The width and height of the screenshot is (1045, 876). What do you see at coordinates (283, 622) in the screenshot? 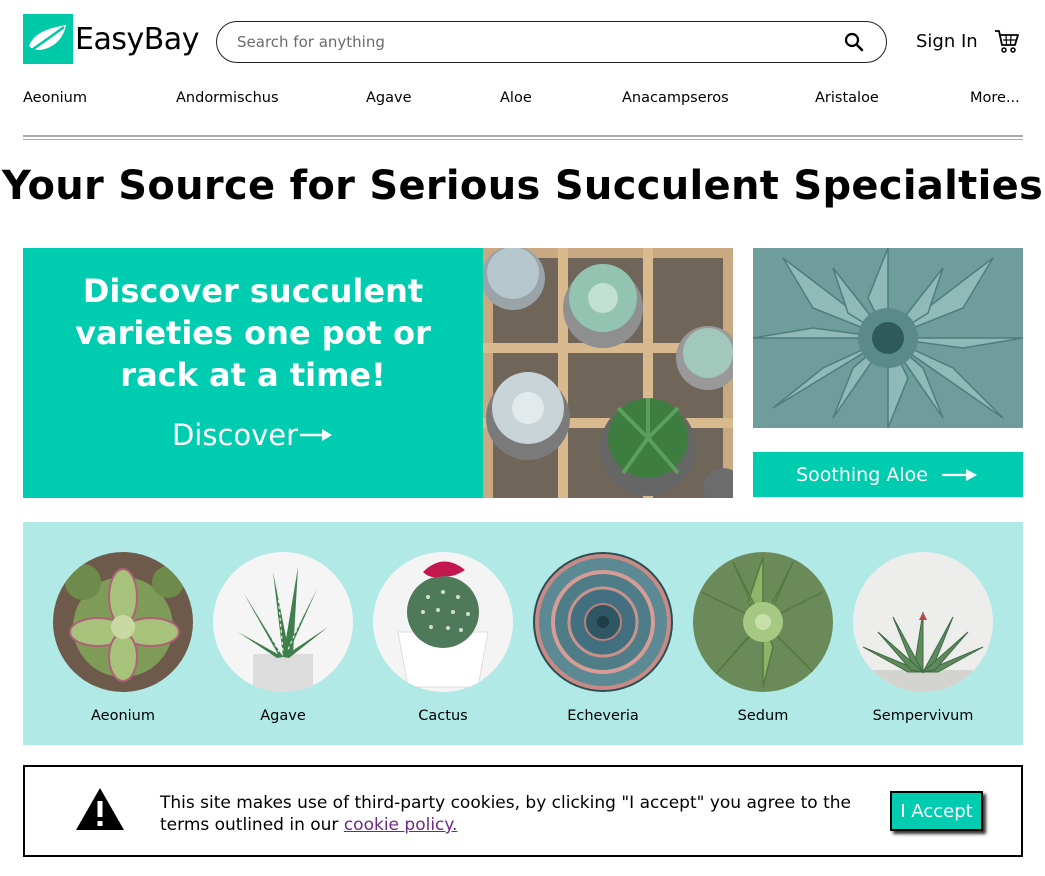
I see `agave-image` at bounding box center [283, 622].